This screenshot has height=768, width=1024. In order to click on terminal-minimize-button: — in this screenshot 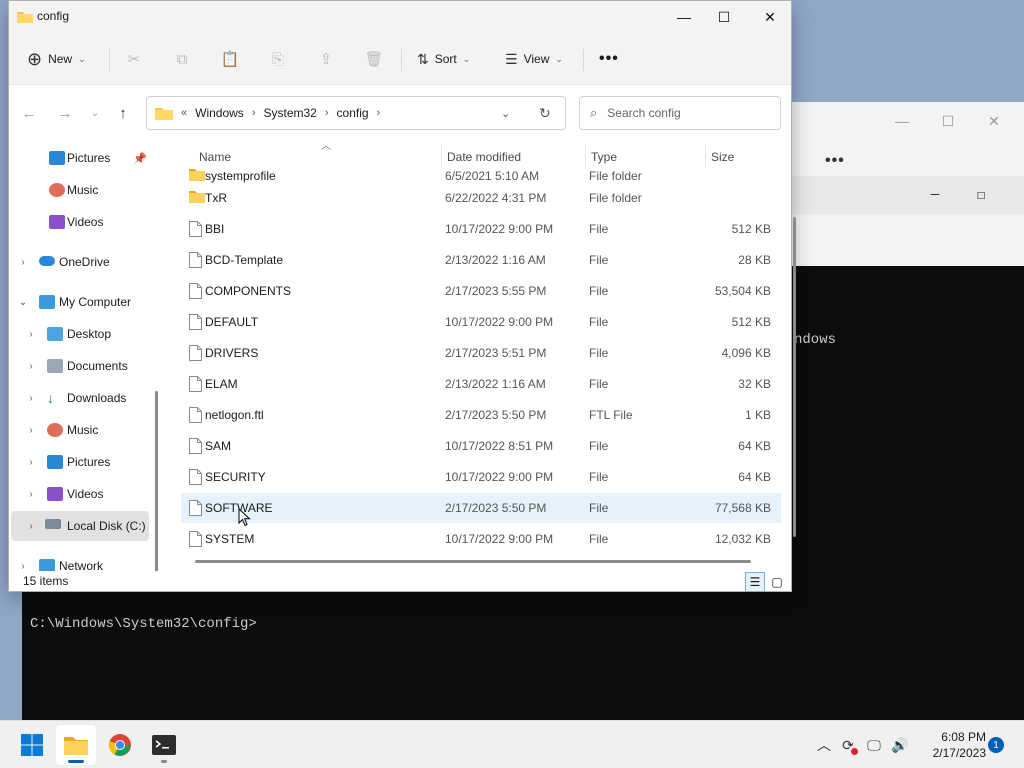, I will do `click(935, 195)`.